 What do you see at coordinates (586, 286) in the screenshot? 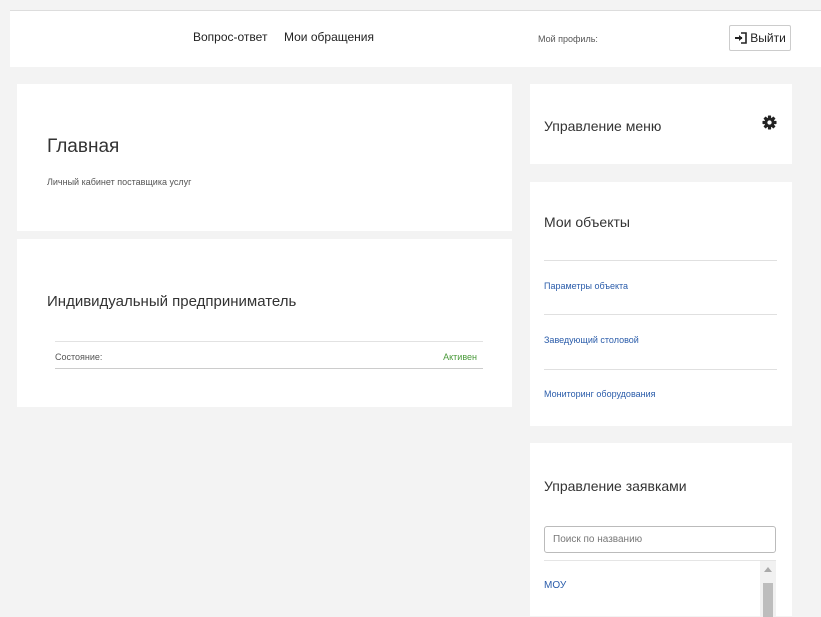
I see `object-link-parameters: Параметры объекта` at bounding box center [586, 286].